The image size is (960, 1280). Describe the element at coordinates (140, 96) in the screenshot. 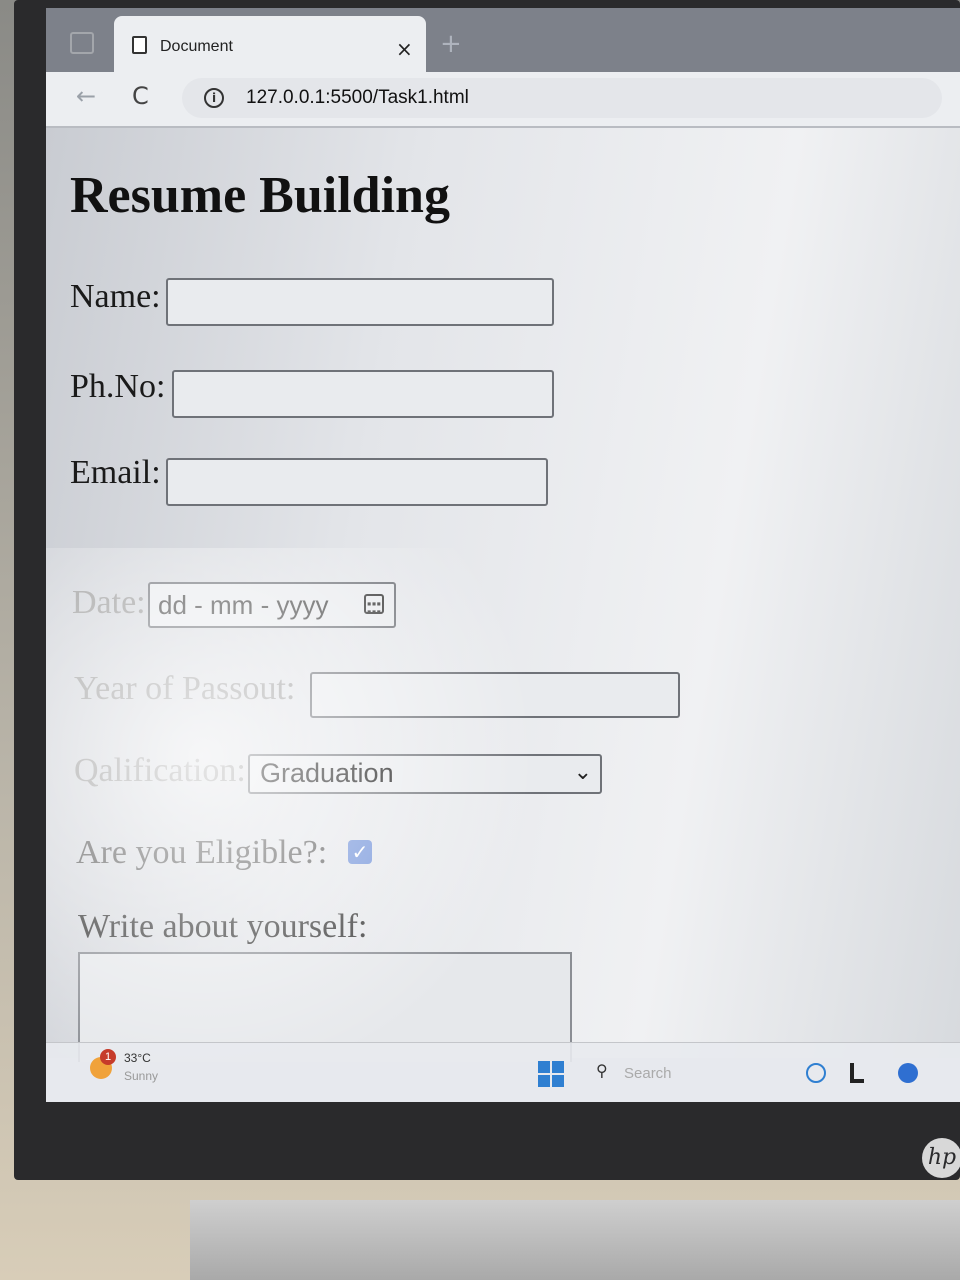

I see `reload-icon: C` at that location.